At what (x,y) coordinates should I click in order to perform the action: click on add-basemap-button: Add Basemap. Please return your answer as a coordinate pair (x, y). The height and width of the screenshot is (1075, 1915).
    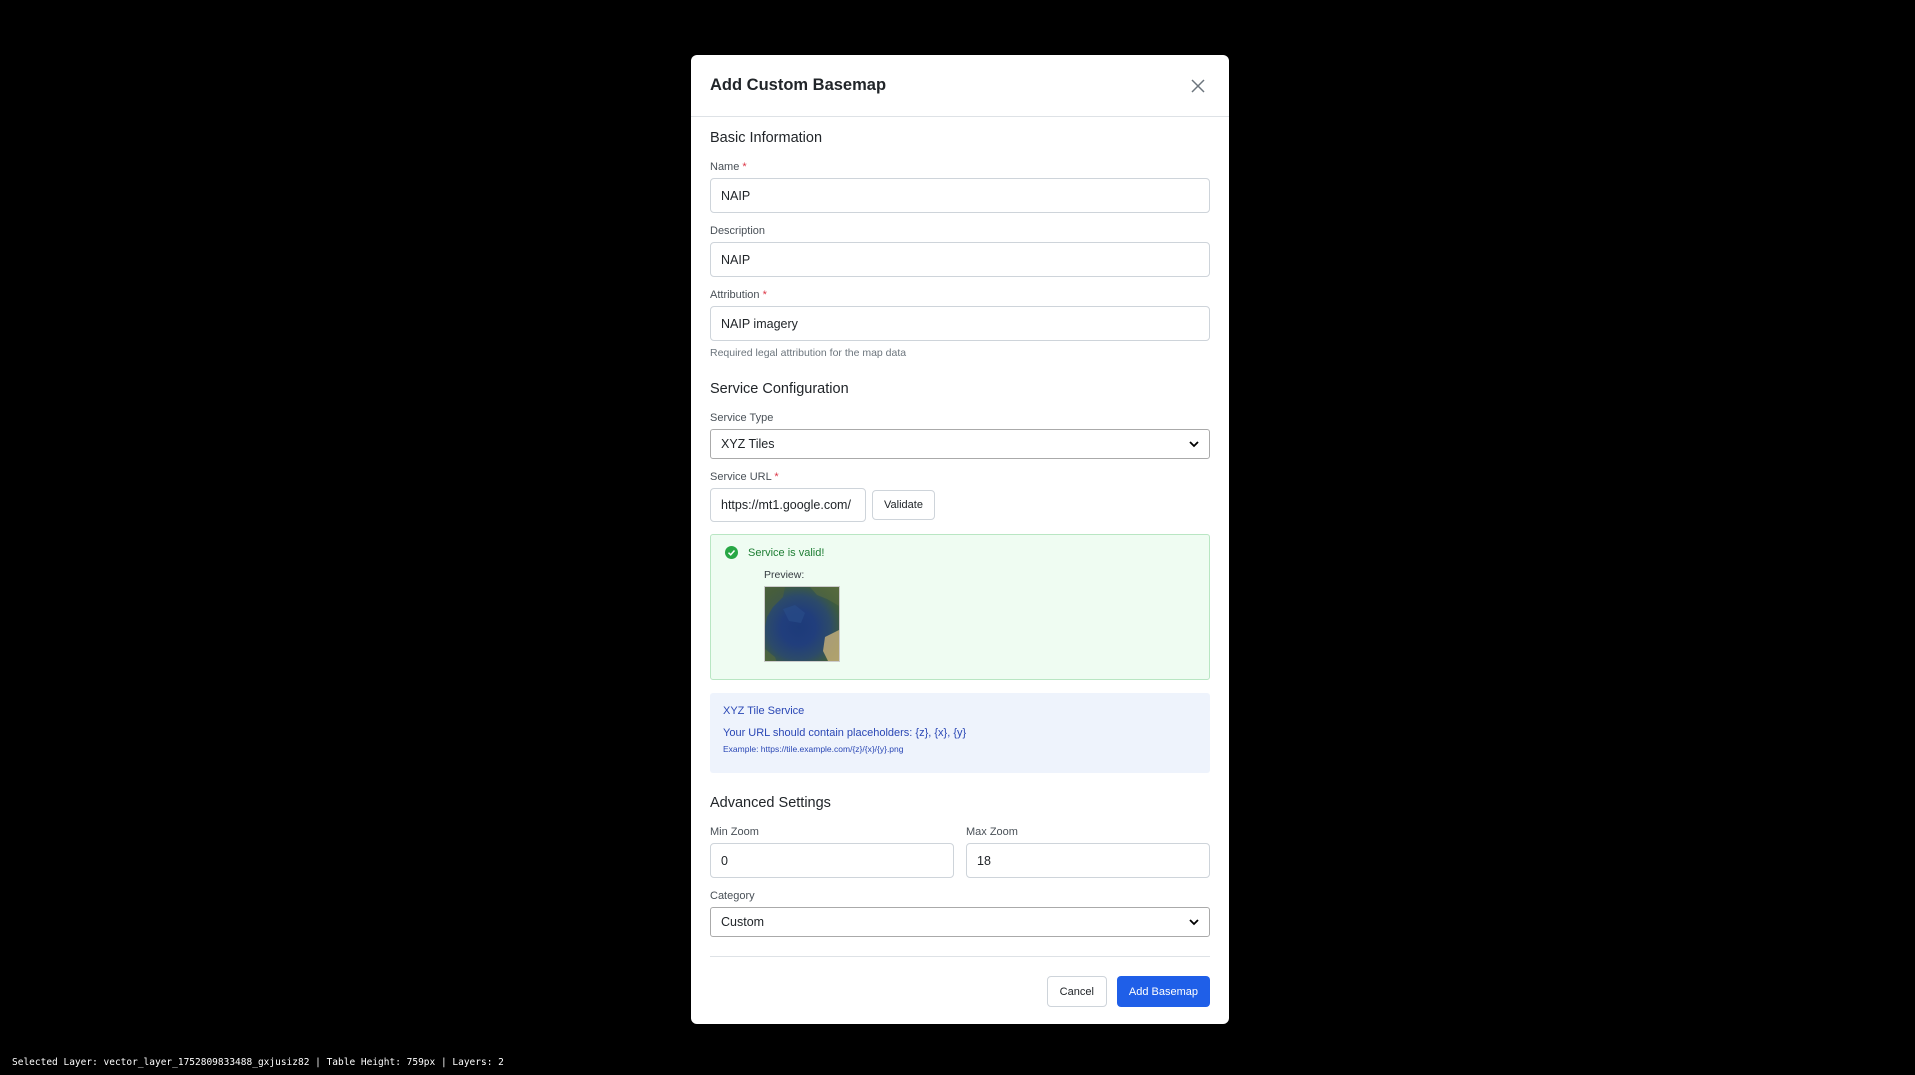
    Looking at the image, I should click on (1163, 991).